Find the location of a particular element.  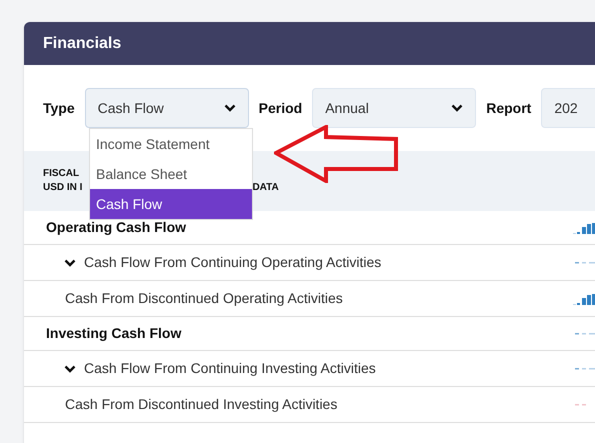

filter-label: Period is located at coordinates (280, 108).